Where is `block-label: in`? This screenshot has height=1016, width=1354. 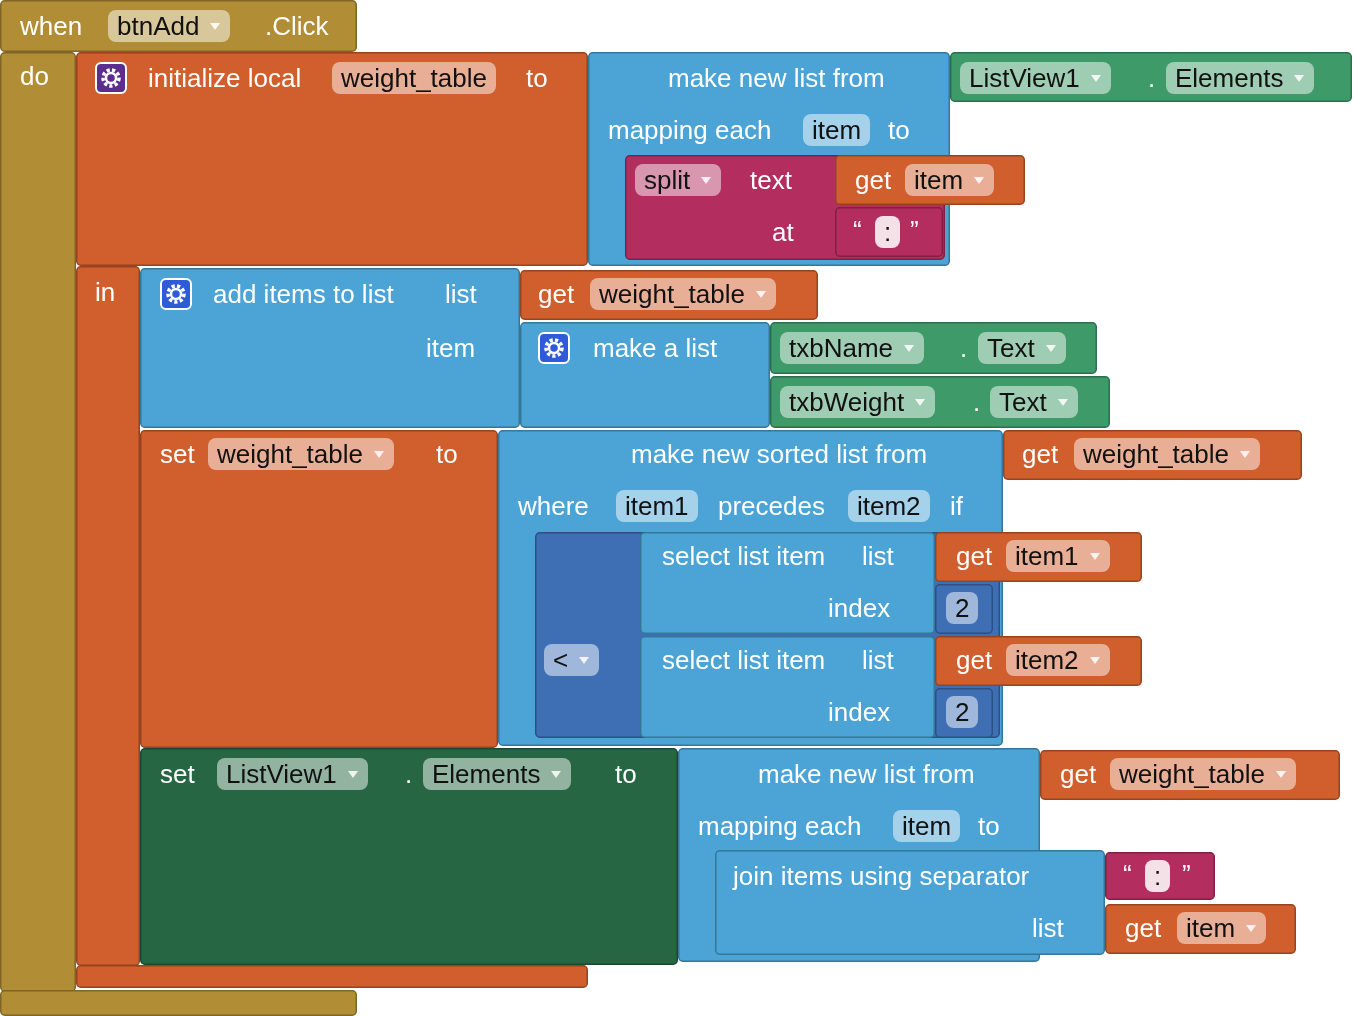
block-label: in is located at coordinates (105, 292).